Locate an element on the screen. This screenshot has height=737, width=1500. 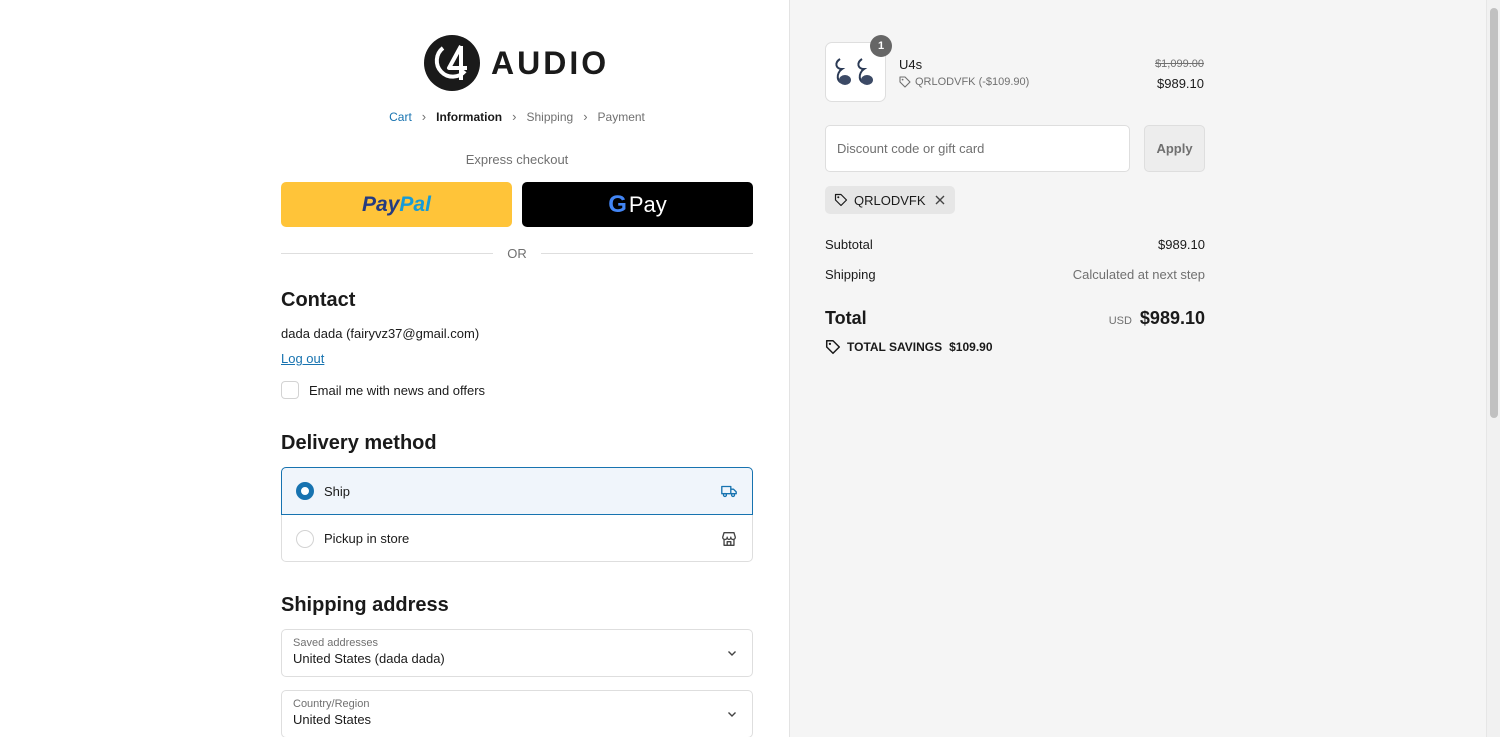
paypal-button: Pay Pal is located at coordinates (396, 204).